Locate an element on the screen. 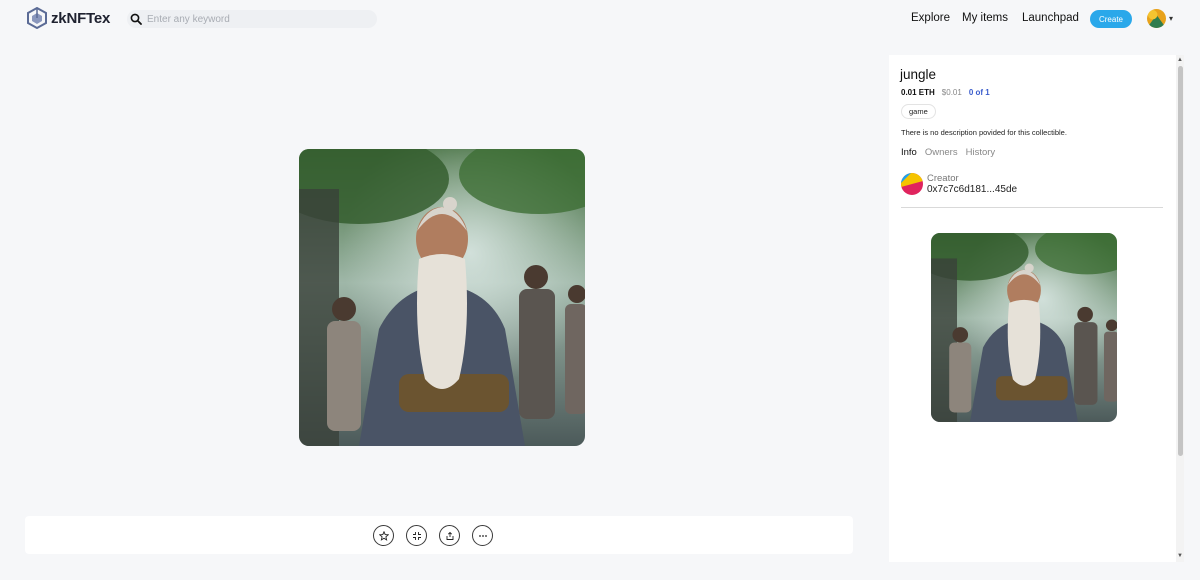  nav-my-items: My items is located at coordinates (985, 18).